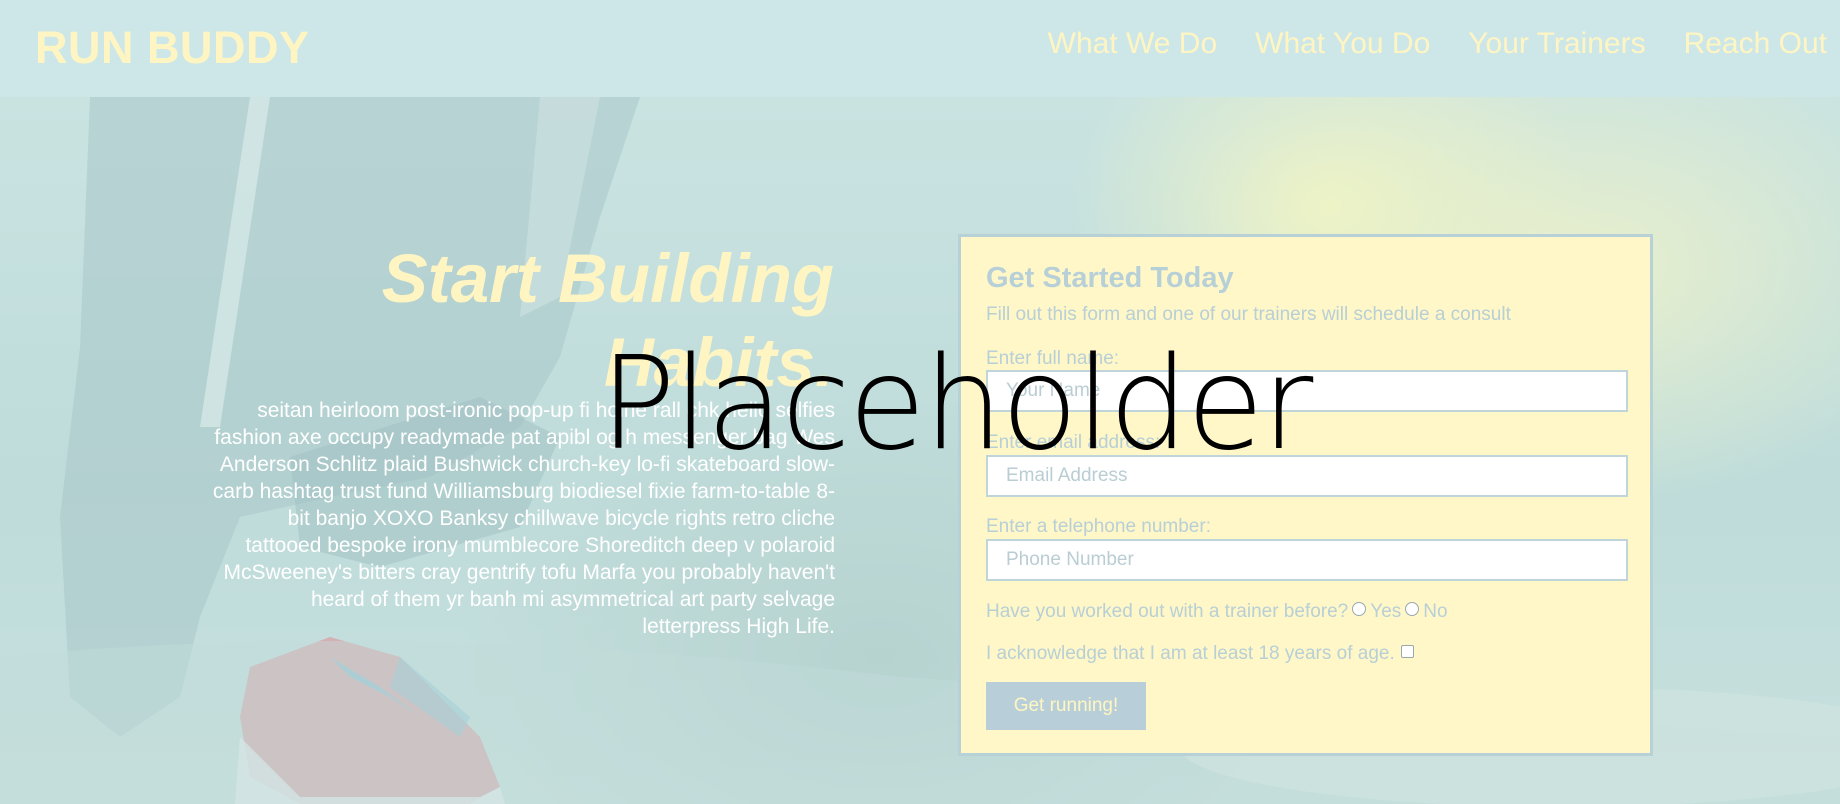  What do you see at coordinates (1110, 278) in the screenshot?
I see `form-title: Get Started Today` at bounding box center [1110, 278].